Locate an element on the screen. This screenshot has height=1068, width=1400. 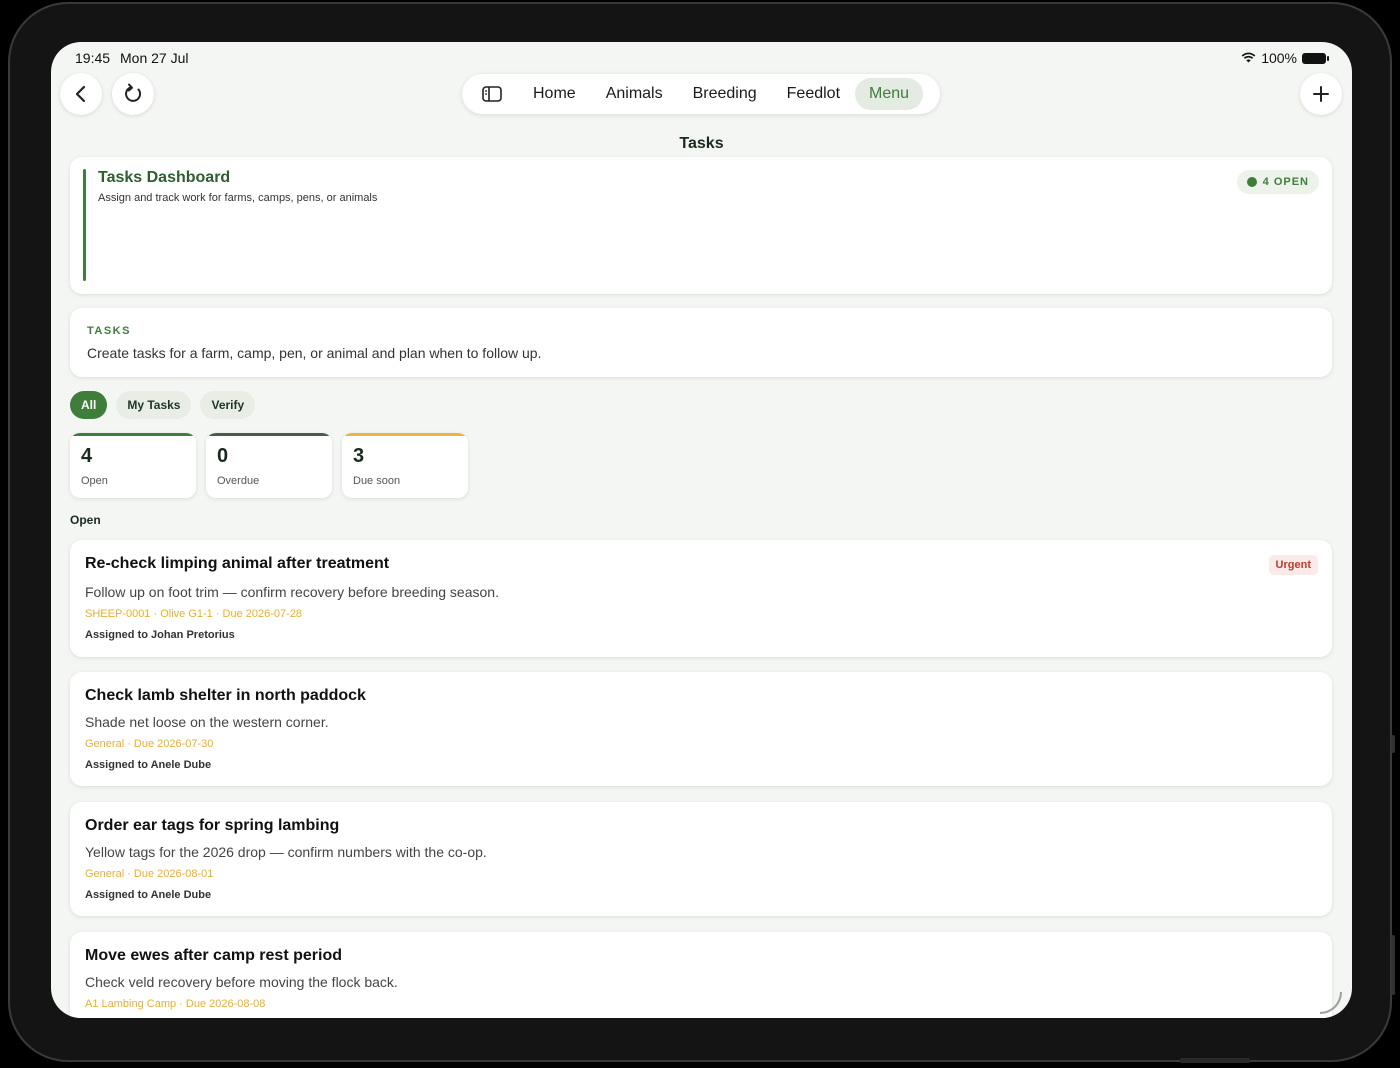
refresh-button is located at coordinates (133, 94).